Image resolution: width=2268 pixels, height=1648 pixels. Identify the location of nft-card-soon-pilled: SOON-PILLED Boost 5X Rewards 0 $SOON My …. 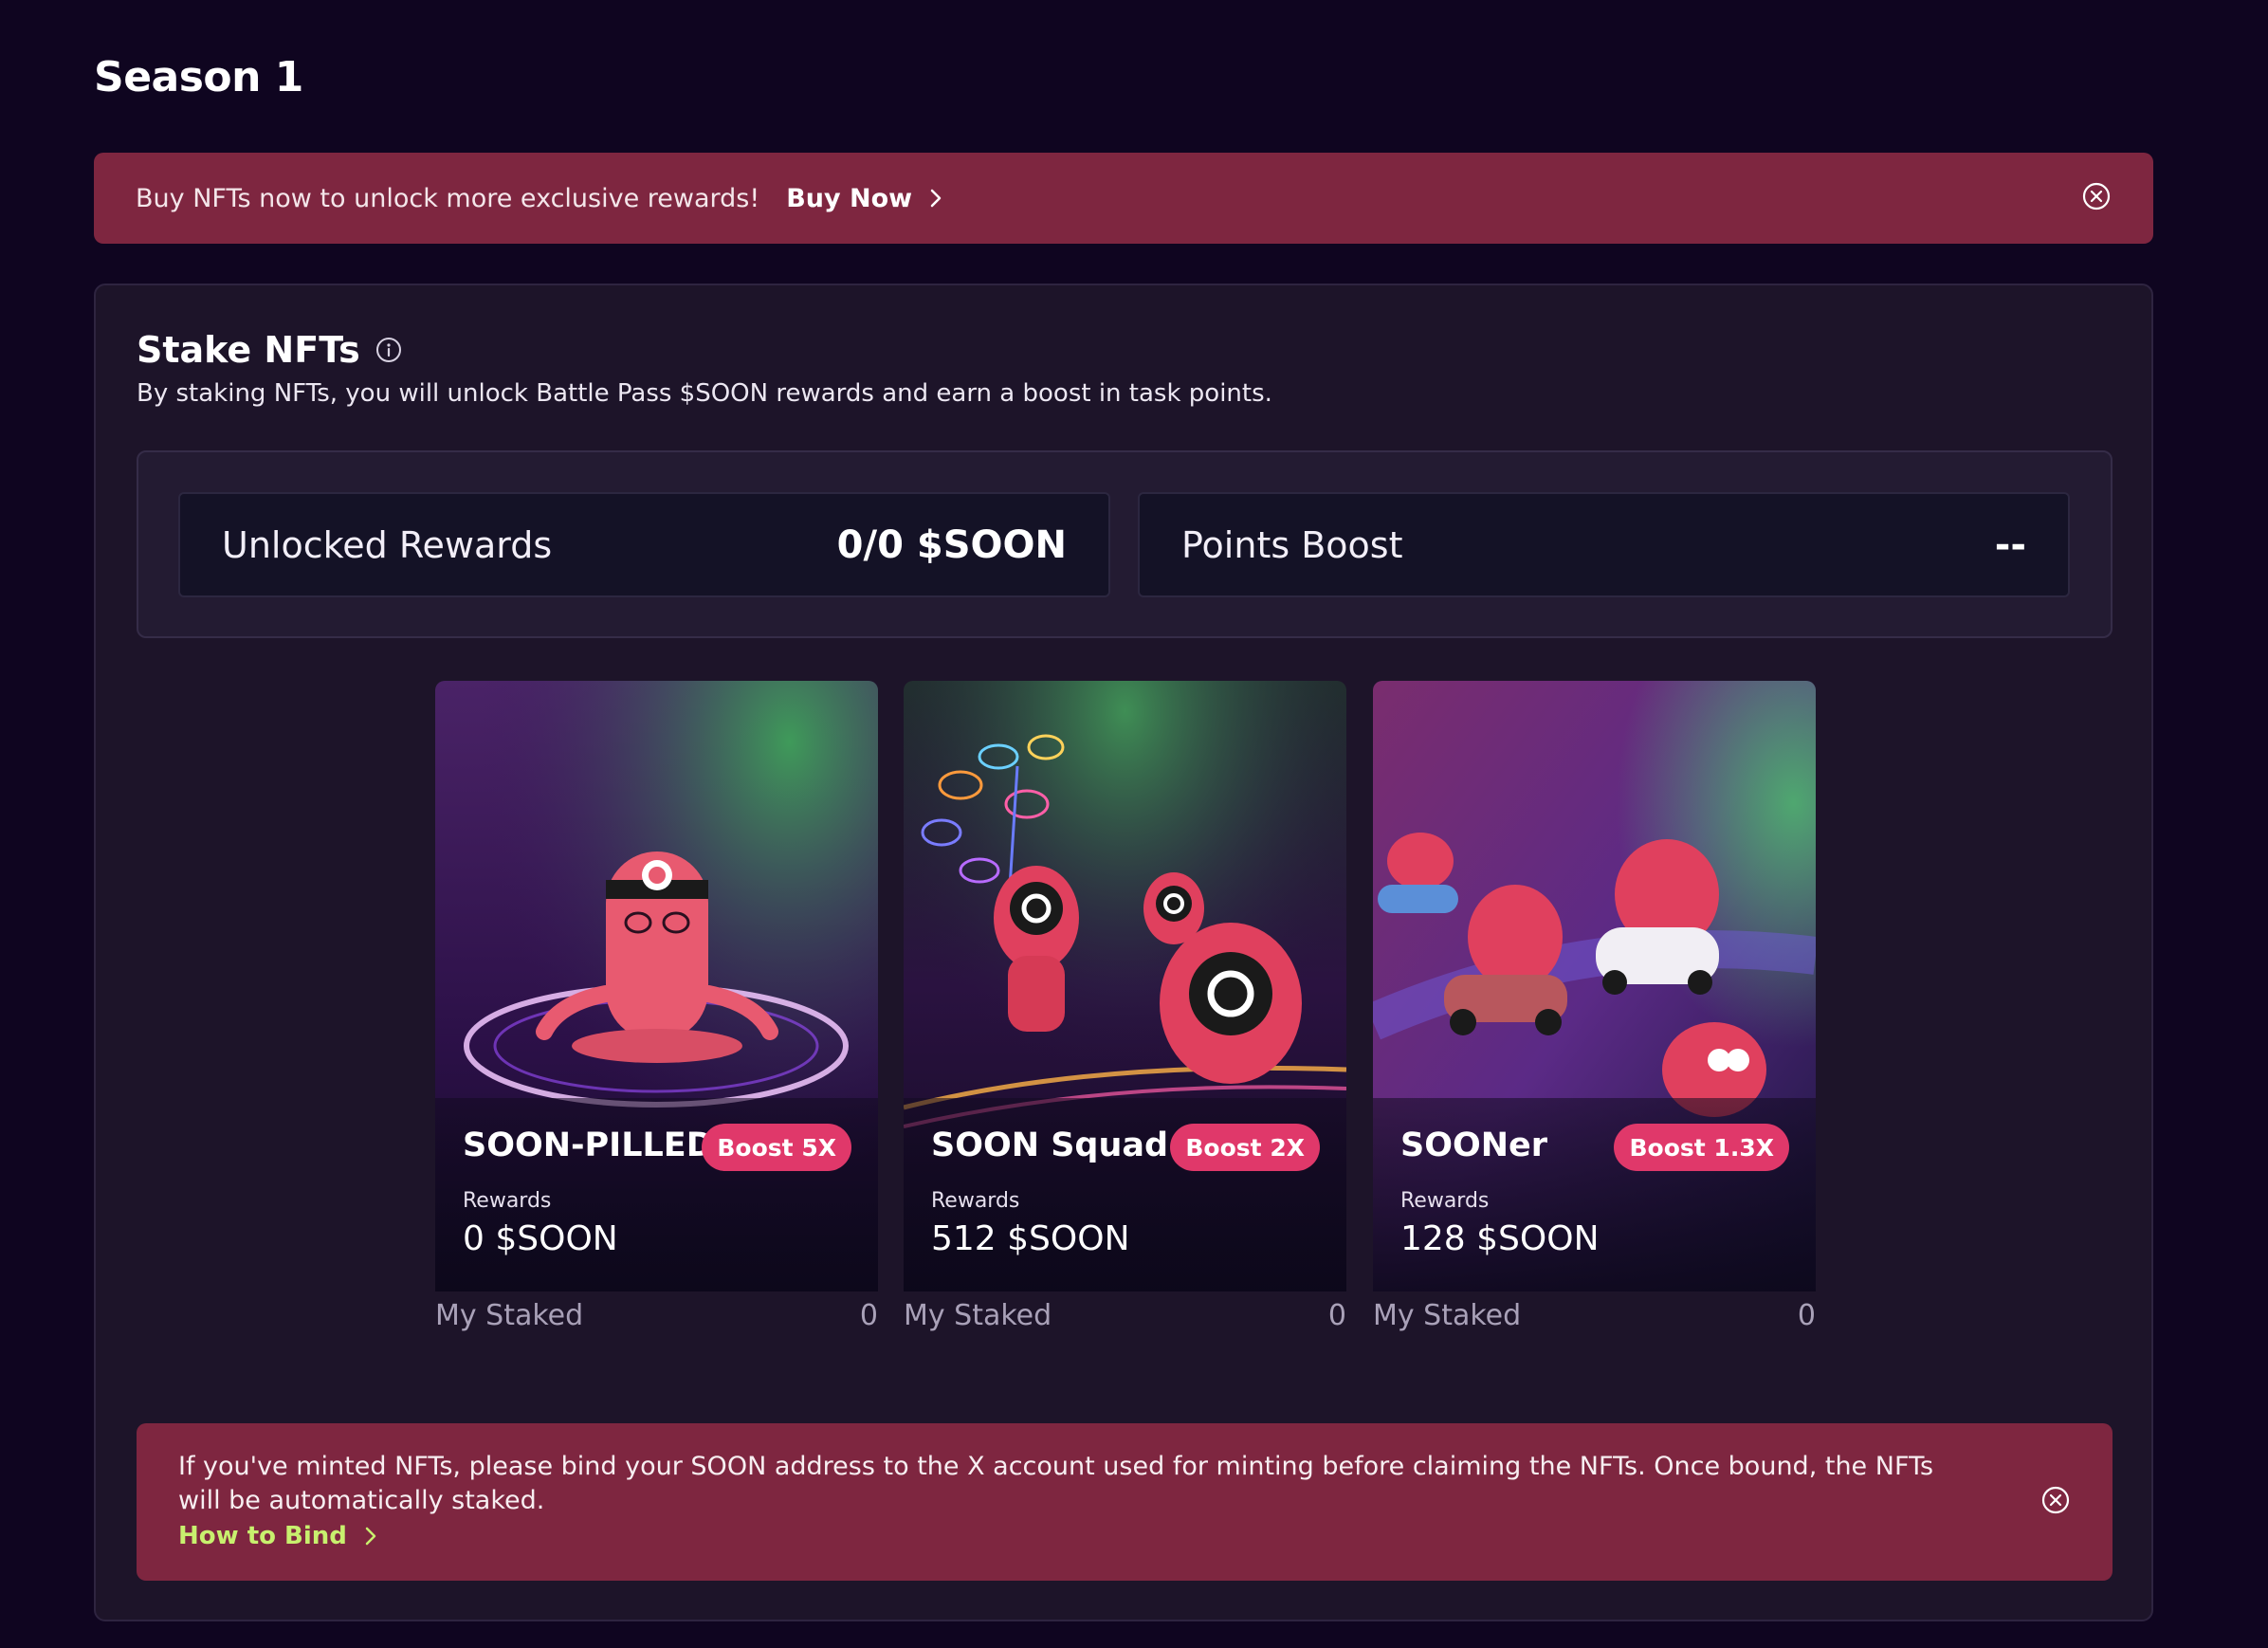
(657, 1006).